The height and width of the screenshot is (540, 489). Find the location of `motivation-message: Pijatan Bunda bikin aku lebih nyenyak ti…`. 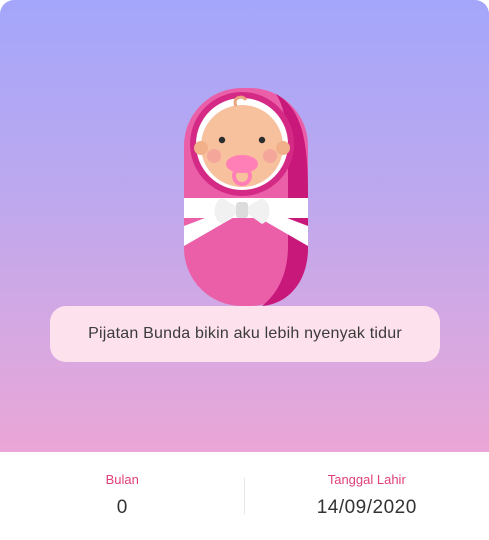

motivation-message: Pijatan Bunda bikin aku lebih nyenyak ti… is located at coordinates (245, 334).